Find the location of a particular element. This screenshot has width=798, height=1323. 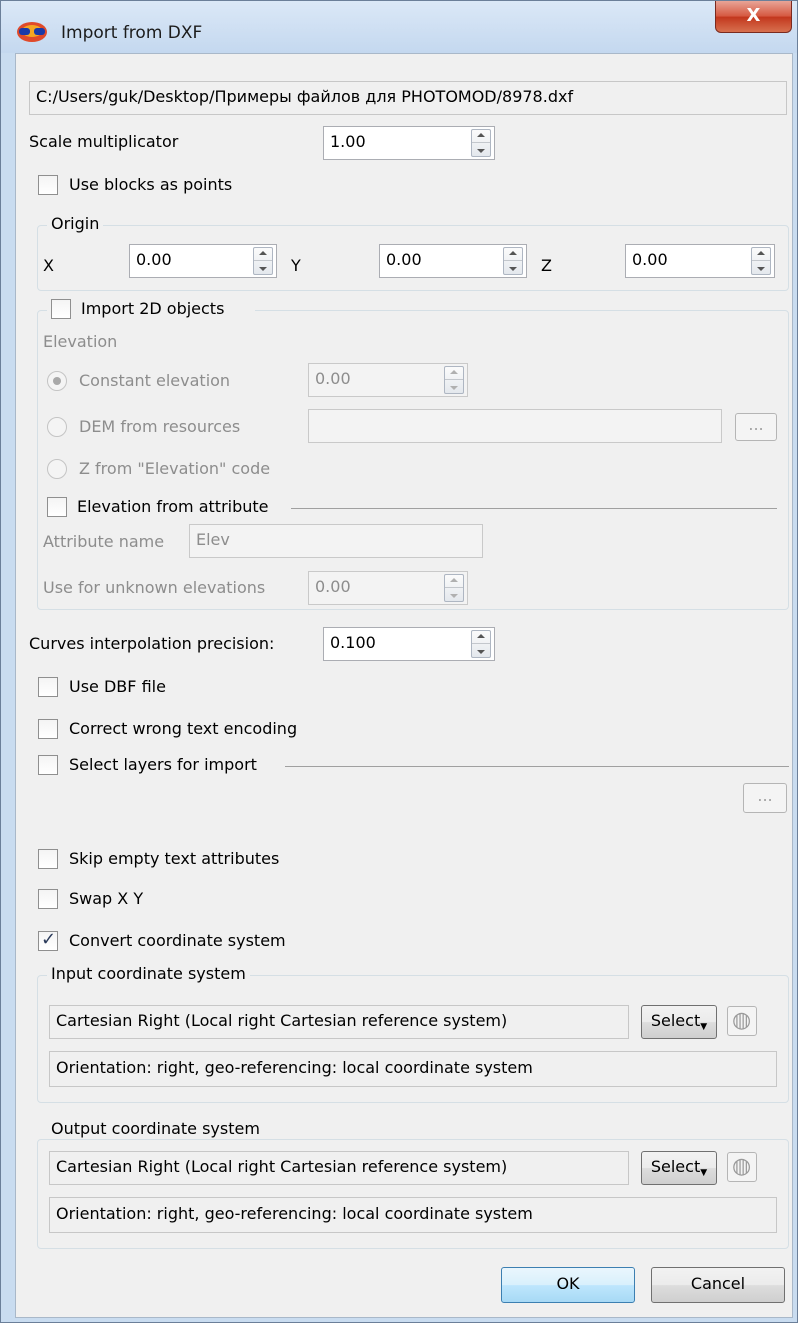

skip-empty-checkbox is located at coordinates (48, 859).